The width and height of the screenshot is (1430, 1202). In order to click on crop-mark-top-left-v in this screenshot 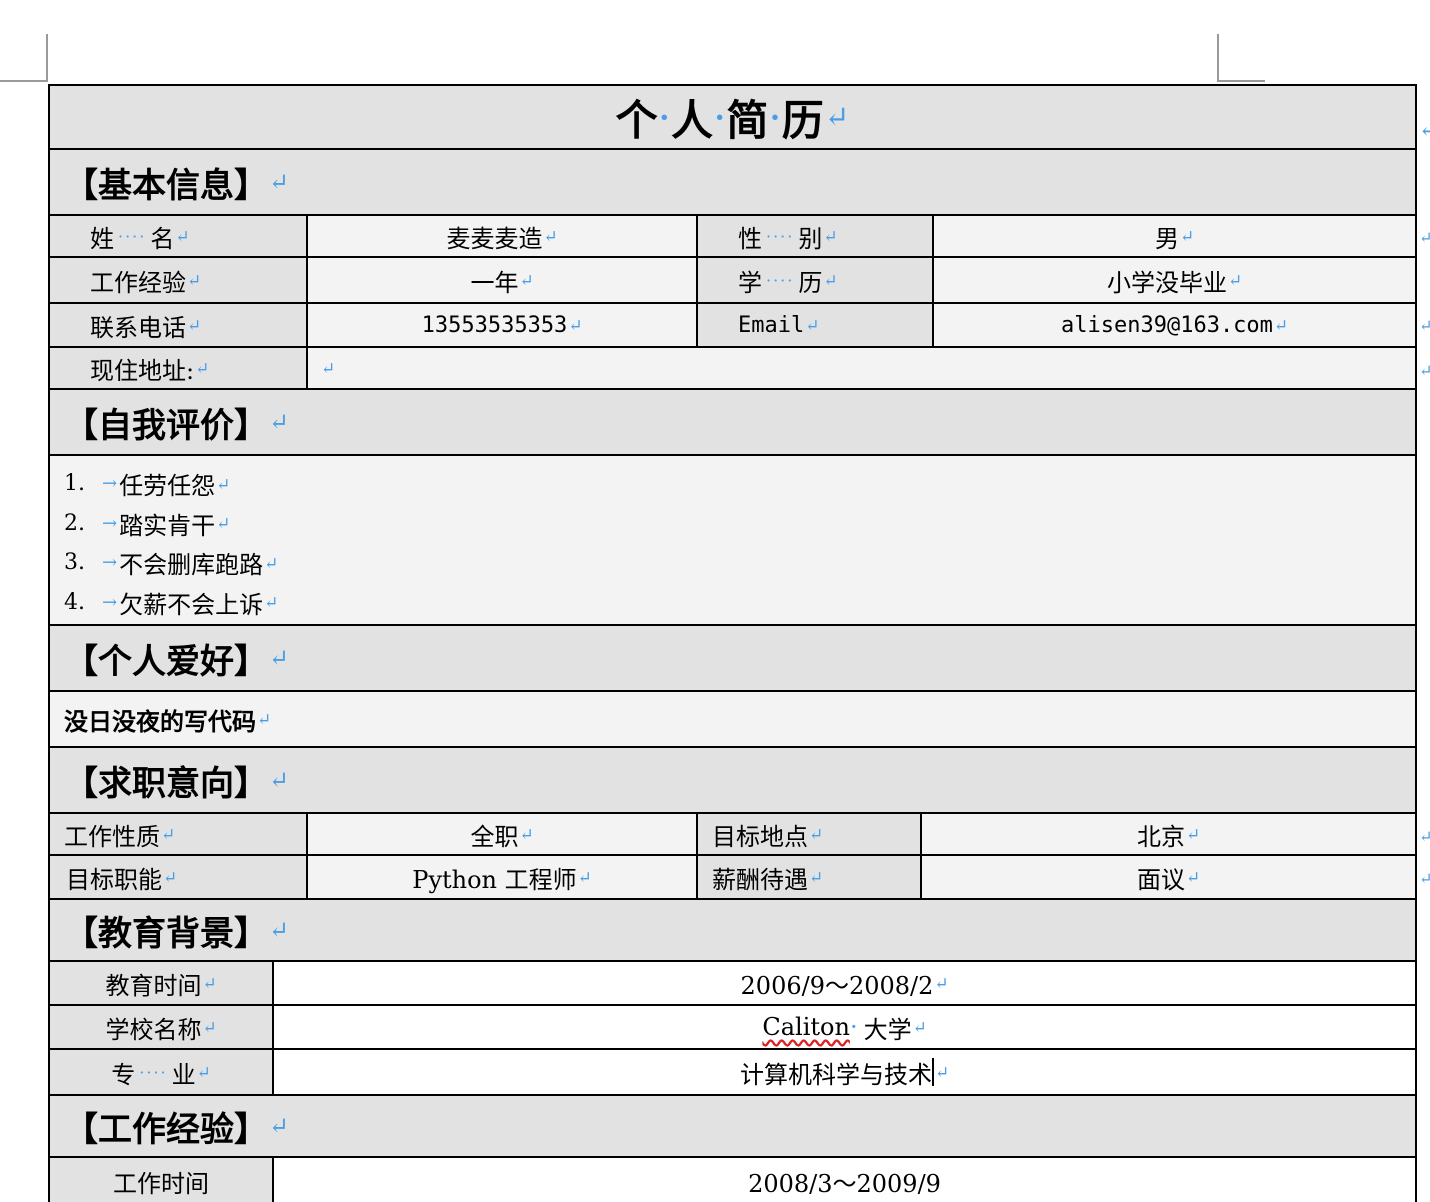, I will do `click(47, 58)`.